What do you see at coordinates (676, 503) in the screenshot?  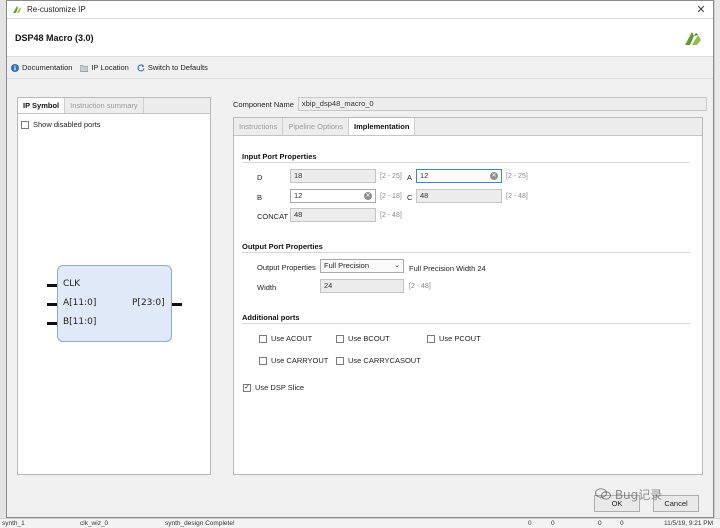 I see `cancel-button: Cancel` at bounding box center [676, 503].